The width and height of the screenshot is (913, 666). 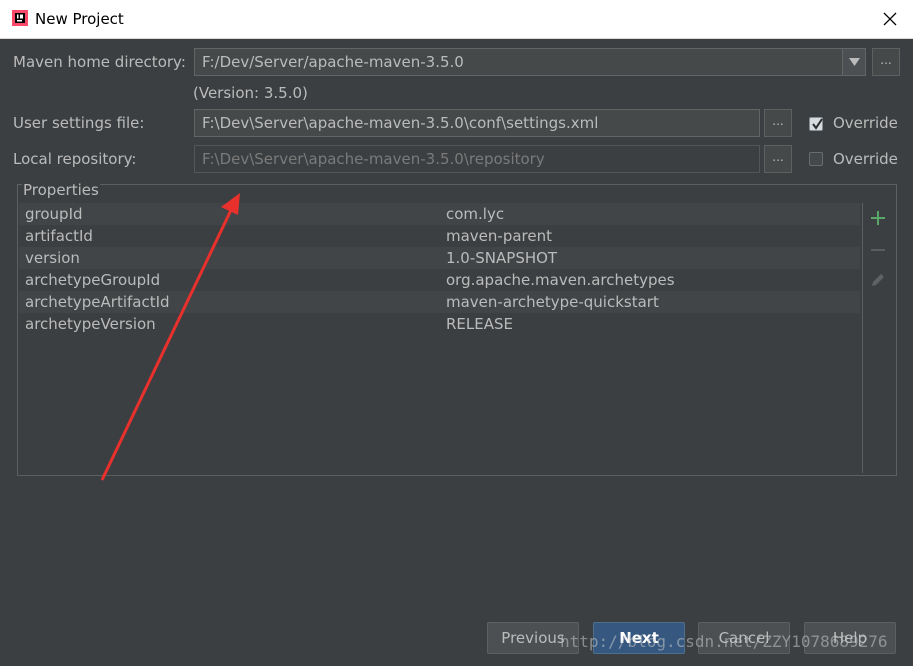 I want to click on table-row: archetypeVersion RELEASE, so click(x=439, y=324).